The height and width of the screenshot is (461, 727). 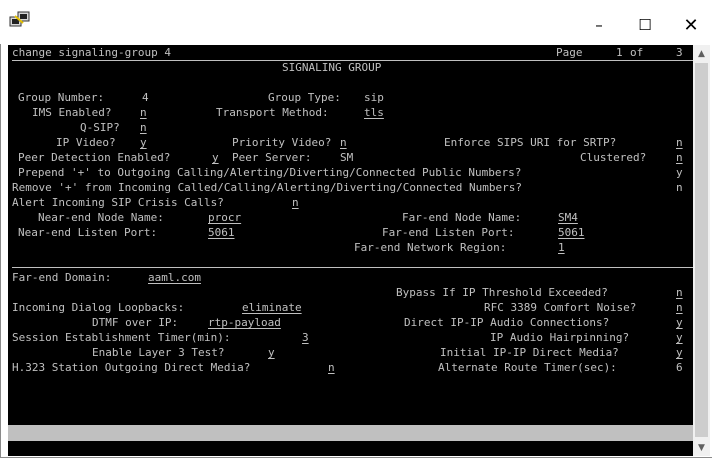 I want to click on peer-server-label: Peer Server:, so click(x=272, y=157).